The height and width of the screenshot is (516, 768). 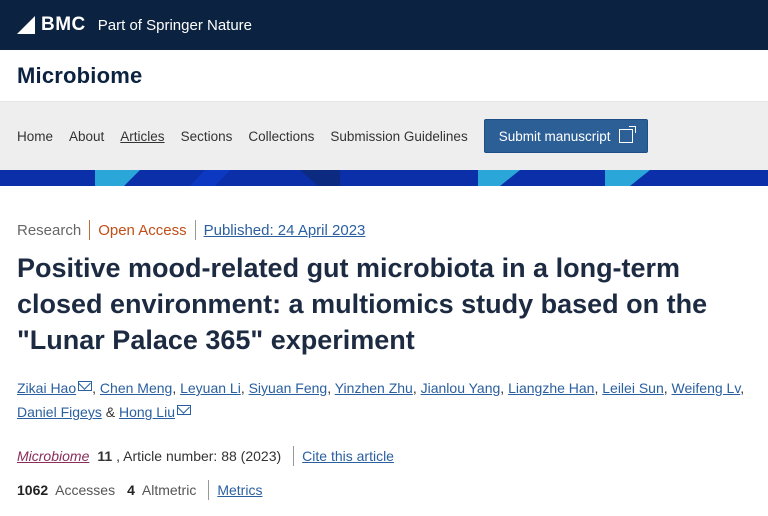 I want to click on author-link: Leilei Sun, so click(x=633, y=388).